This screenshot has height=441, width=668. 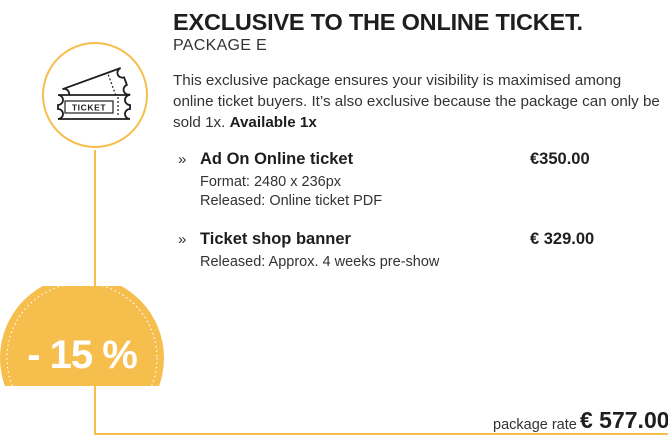 What do you see at coordinates (624, 420) in the screenshot?
I see `package-rate-value: € 577.00` at bounding box center [624, 420].